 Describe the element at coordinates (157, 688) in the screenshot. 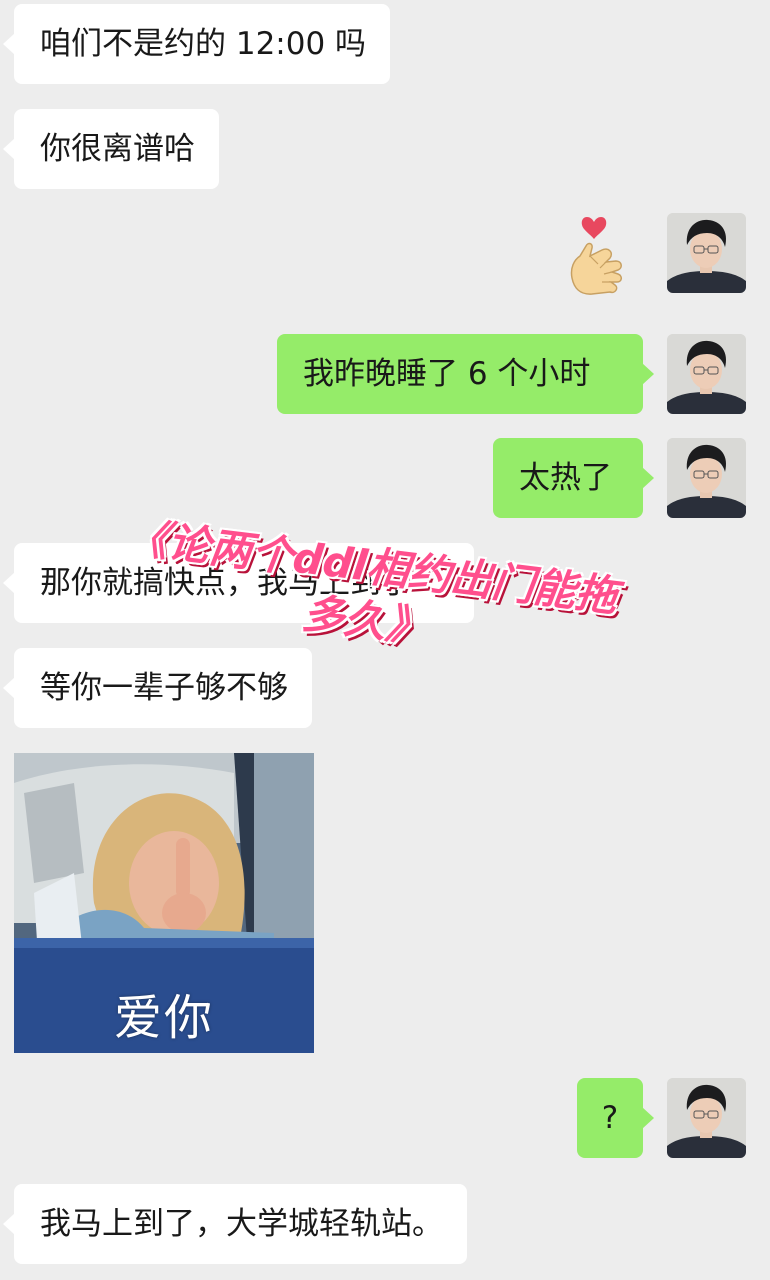

I see `message-bubble-incoming: 等你一辈子够不够` at that location.